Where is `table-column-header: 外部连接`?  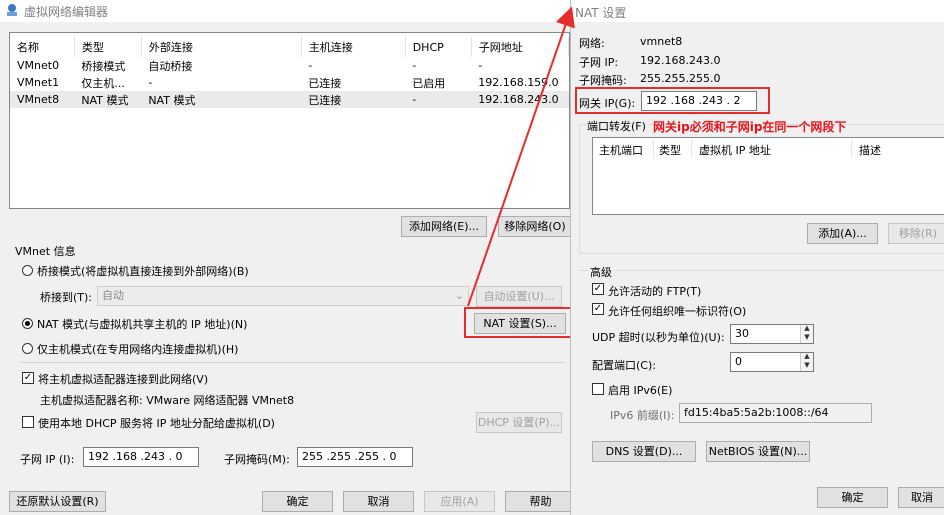 table-column-header: 外部连接 is located at coordinates (221, 47).